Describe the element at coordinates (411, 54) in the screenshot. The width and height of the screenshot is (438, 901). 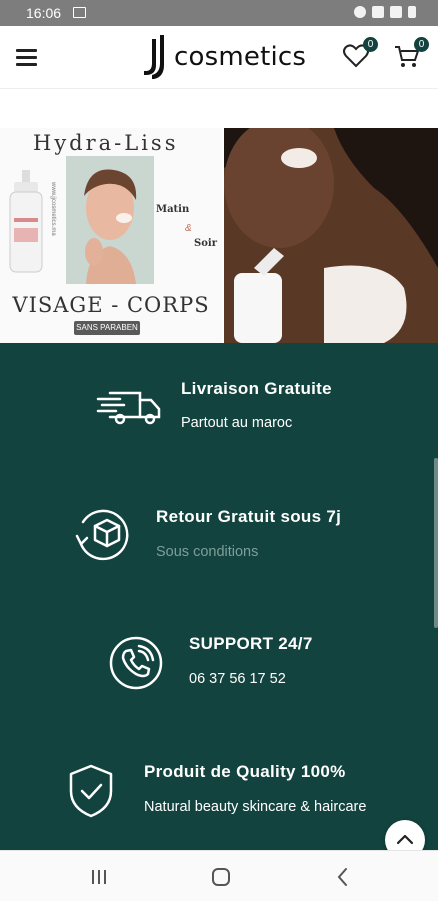
I see `cart-button: 0` at that location.